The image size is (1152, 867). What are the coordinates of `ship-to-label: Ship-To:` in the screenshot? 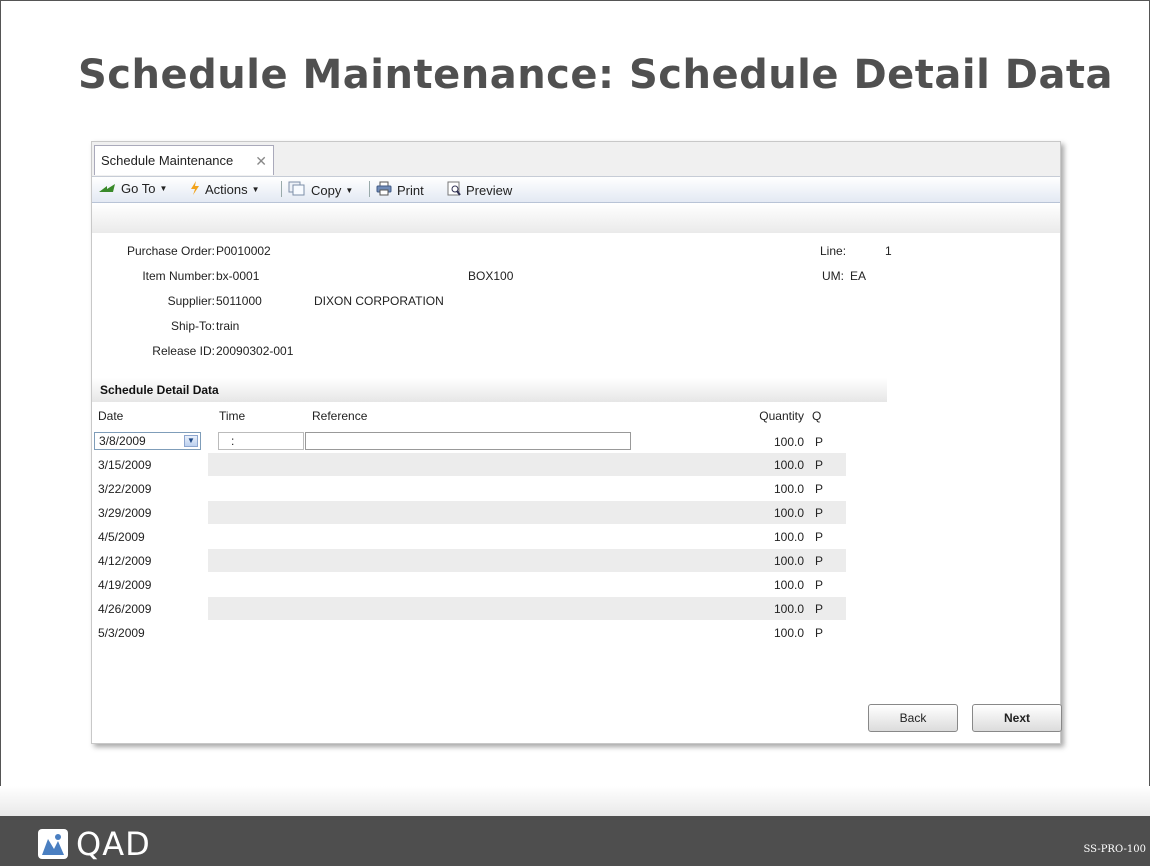 It's located at (192, 326).